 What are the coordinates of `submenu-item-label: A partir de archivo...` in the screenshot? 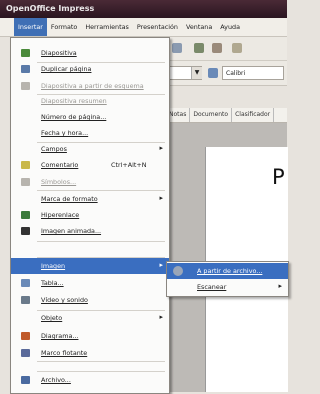 It's located at (230, 271).